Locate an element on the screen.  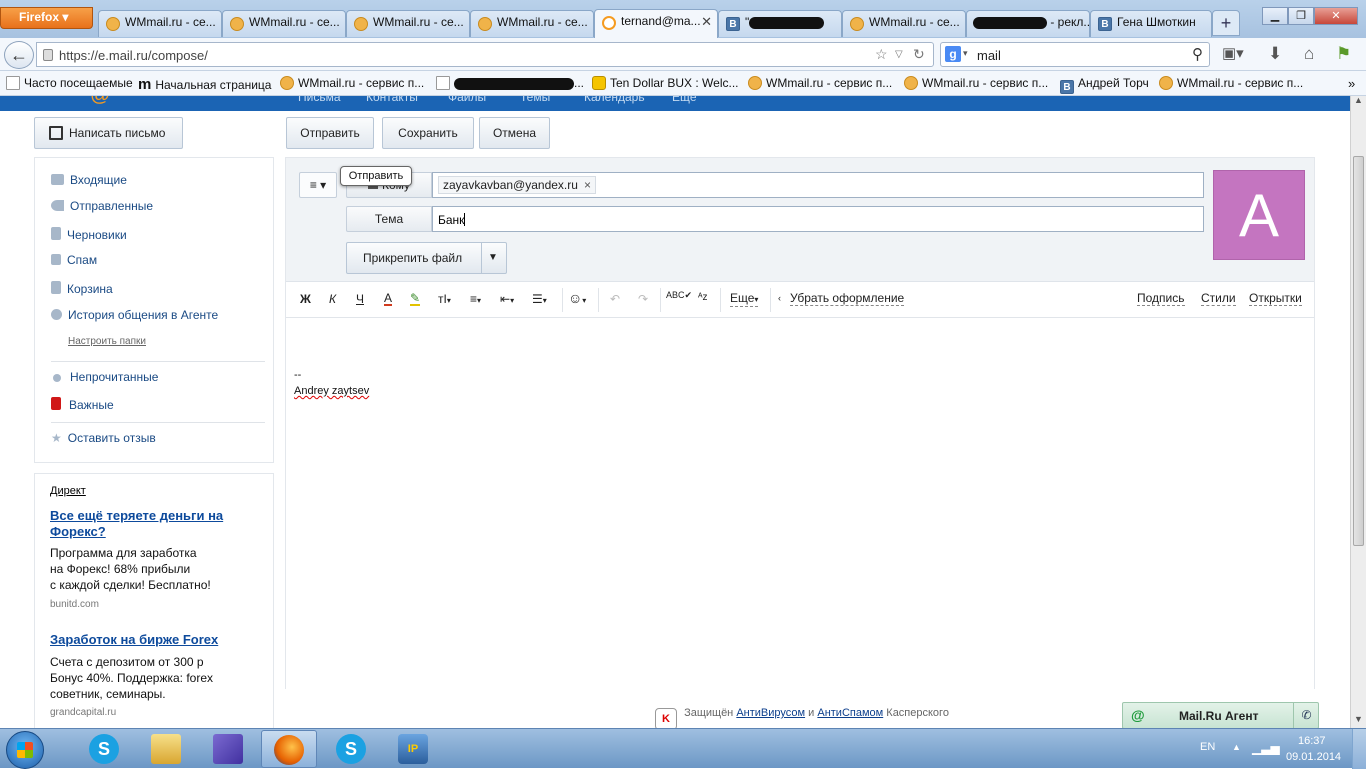
browser-tab-6: B " is located at coordinates (780, 23).